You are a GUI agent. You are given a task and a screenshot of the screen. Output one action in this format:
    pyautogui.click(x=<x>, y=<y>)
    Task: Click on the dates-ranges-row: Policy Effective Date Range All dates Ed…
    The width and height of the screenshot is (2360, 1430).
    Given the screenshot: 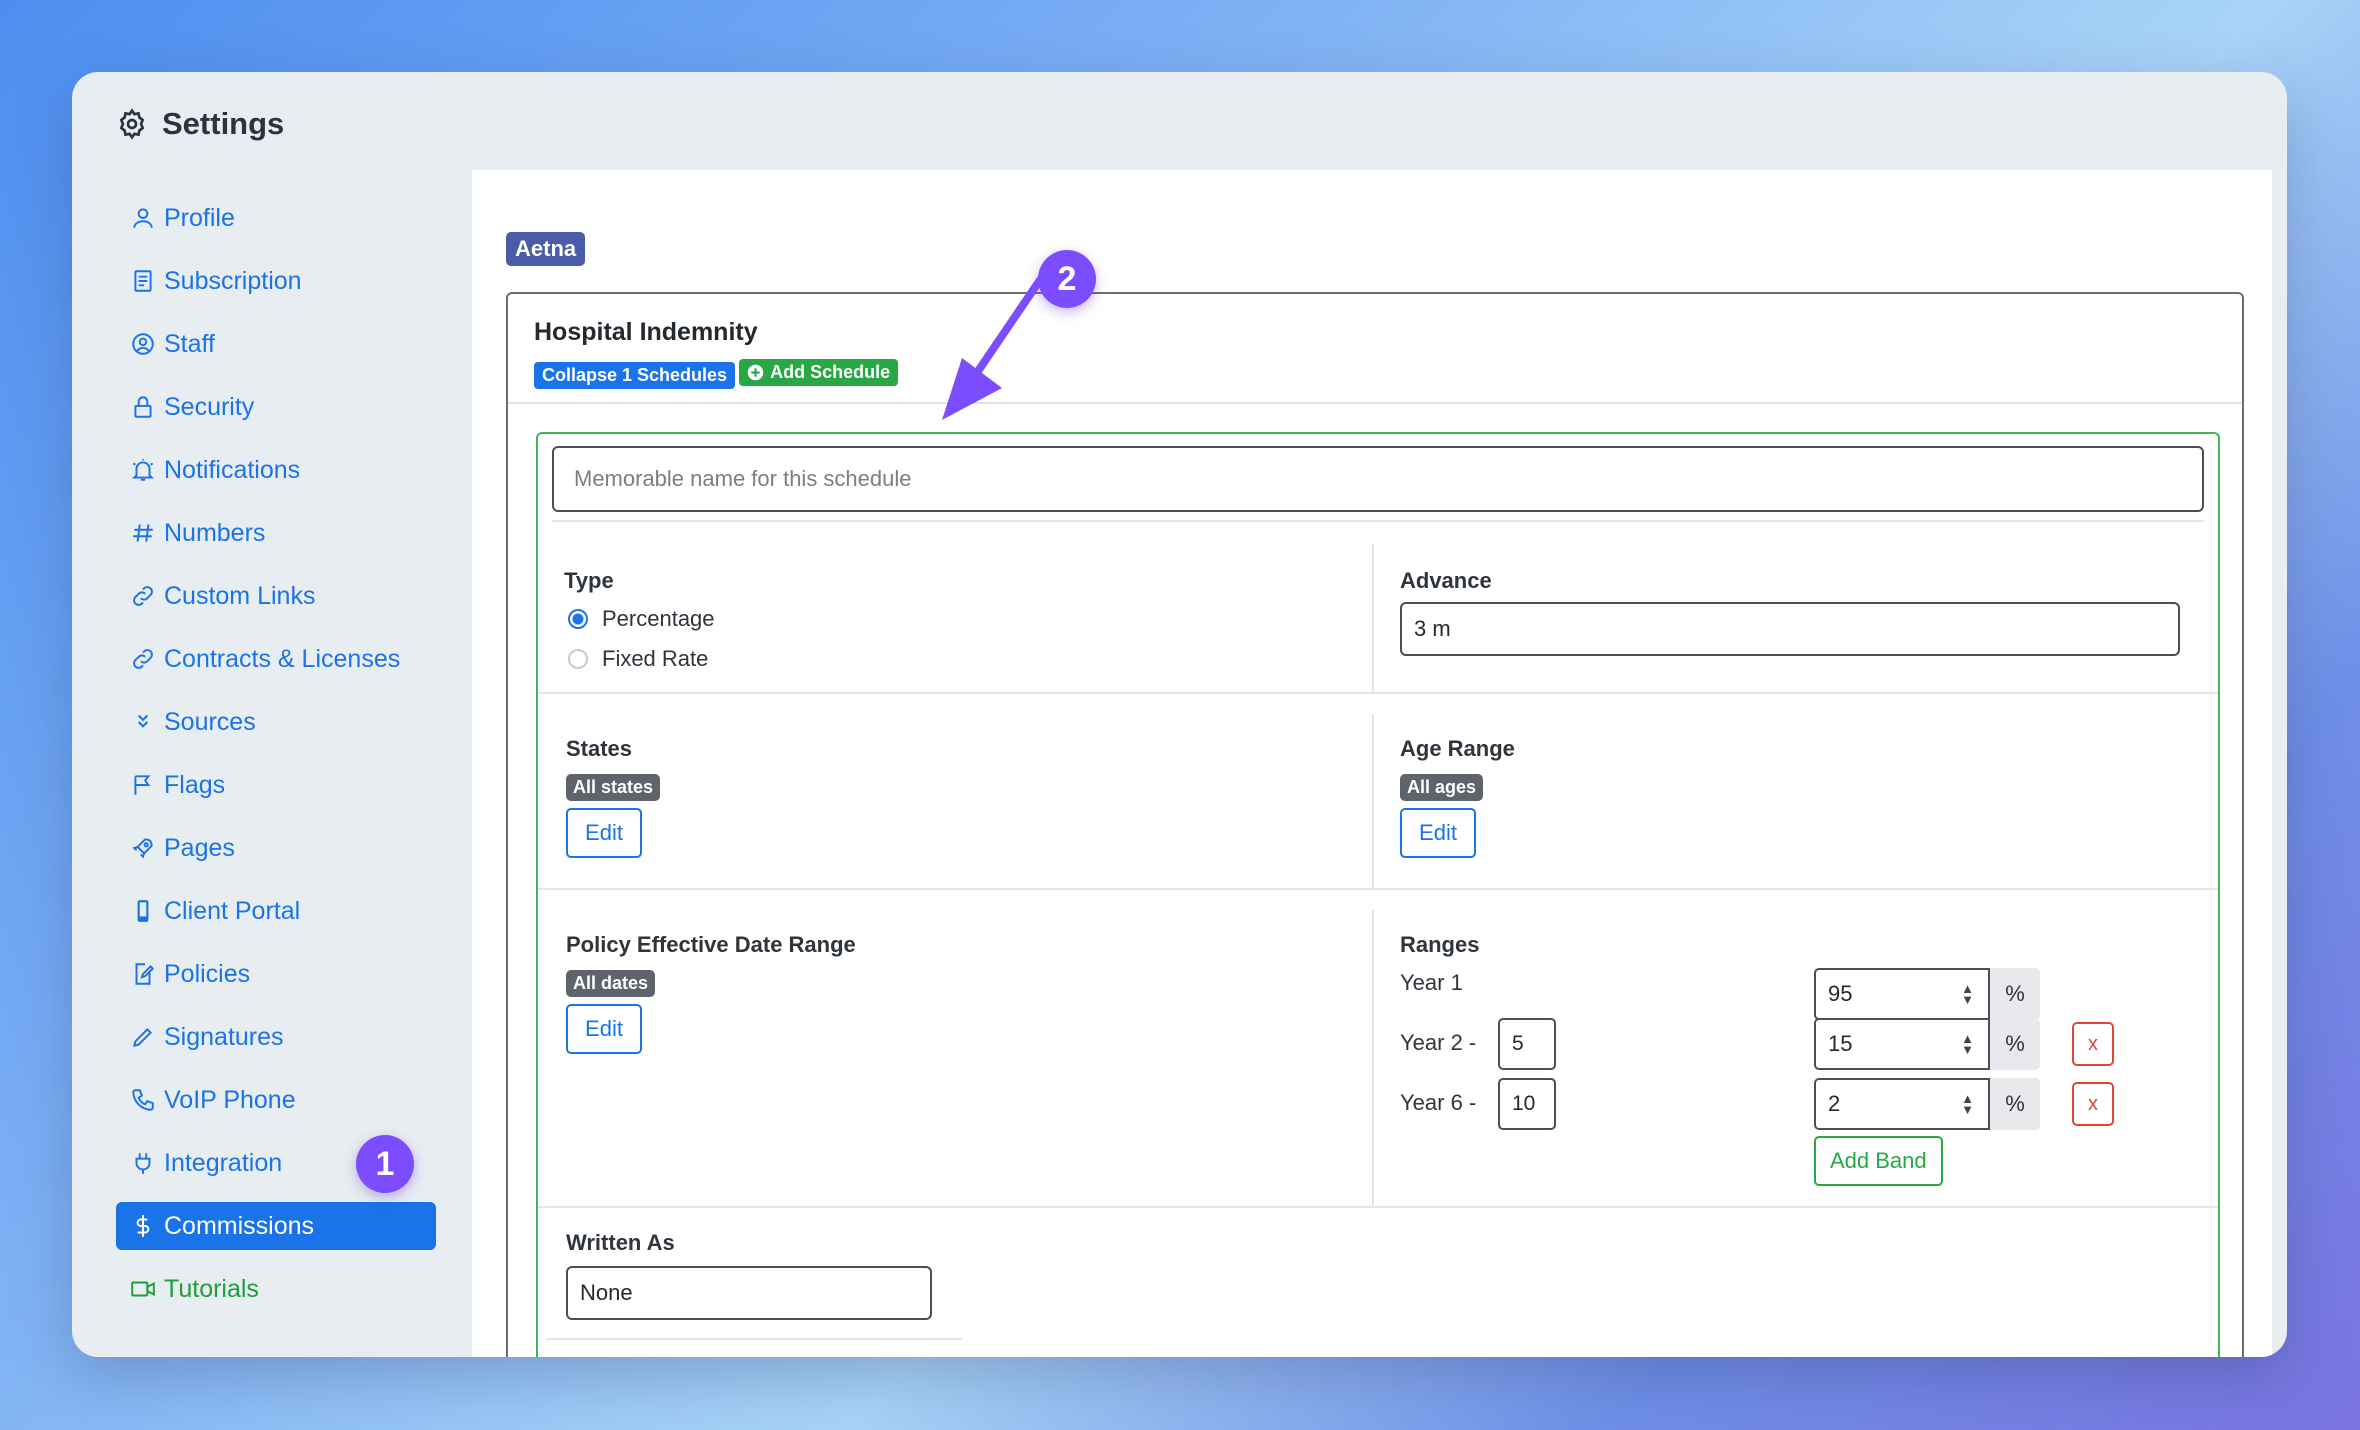 What is the action you would take?
    pyautogui.click(x=1378, y=1059)
    